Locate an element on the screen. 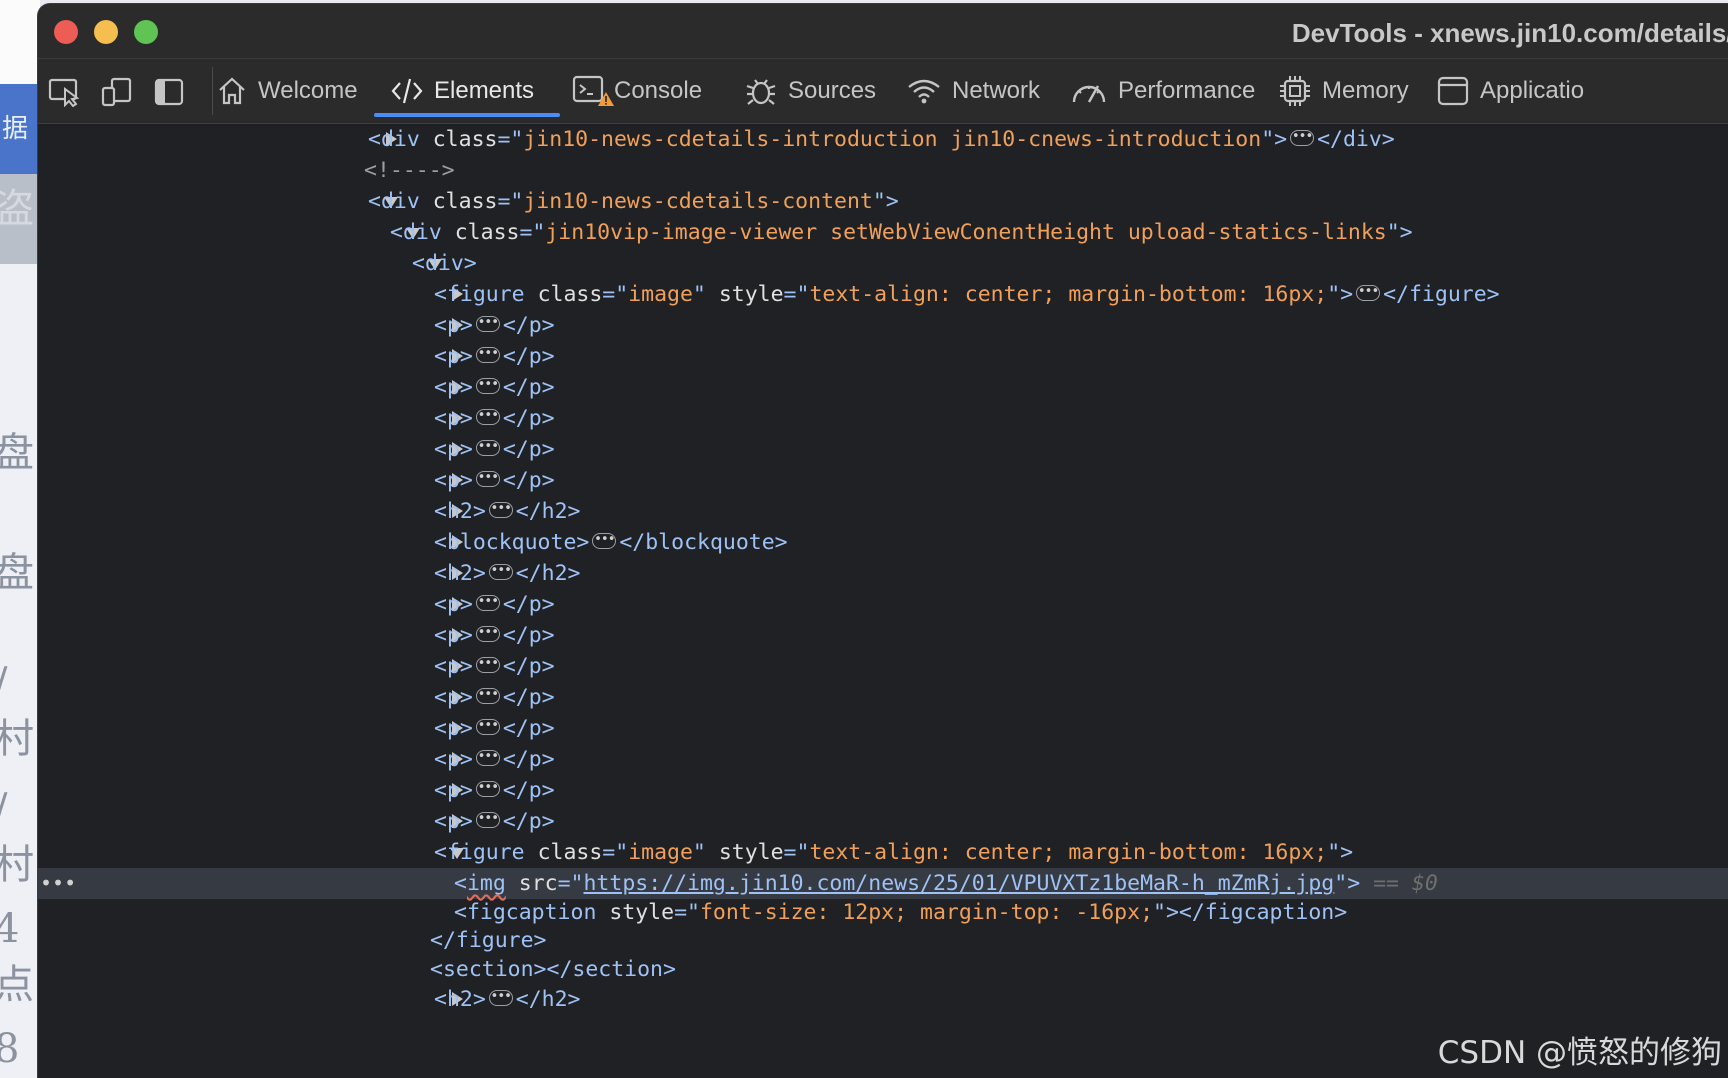 The width and height of the screenshot is (1728, 1078). tab-memory: Memory is located at coordinates (1343, 91).